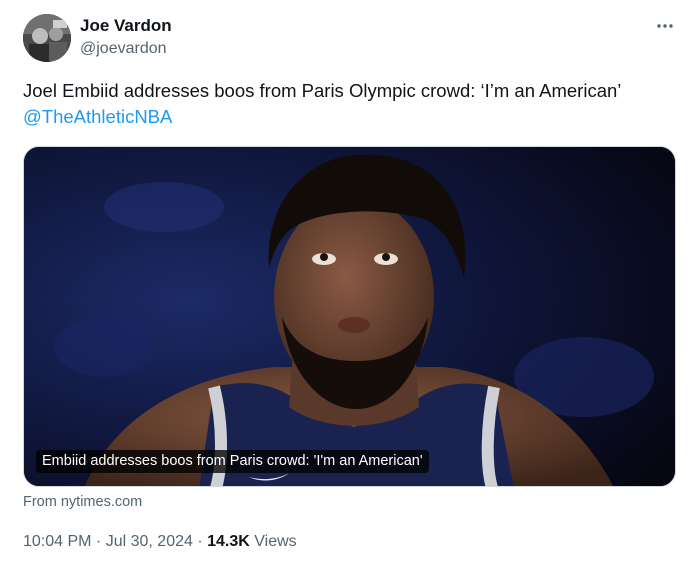 The image size is (695, 568). Describe the element at coordinates (228, 541) in the screenshot. I see `views-count: 14.3K` at that location.